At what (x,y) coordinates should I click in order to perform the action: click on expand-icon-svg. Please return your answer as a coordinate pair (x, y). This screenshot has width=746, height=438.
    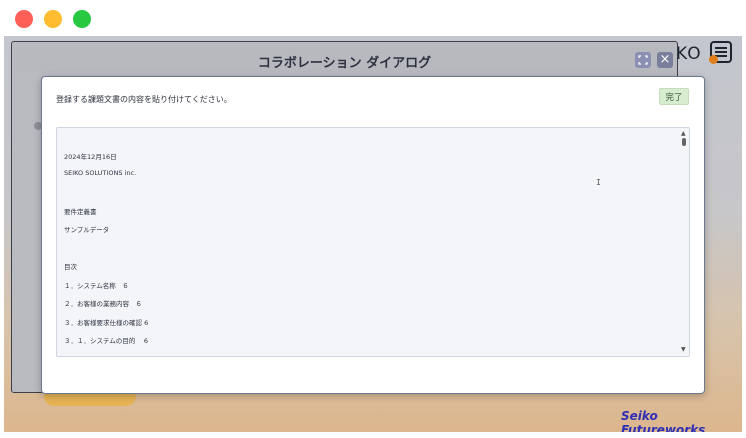
    Looking at the image, I should click on (643, 60).